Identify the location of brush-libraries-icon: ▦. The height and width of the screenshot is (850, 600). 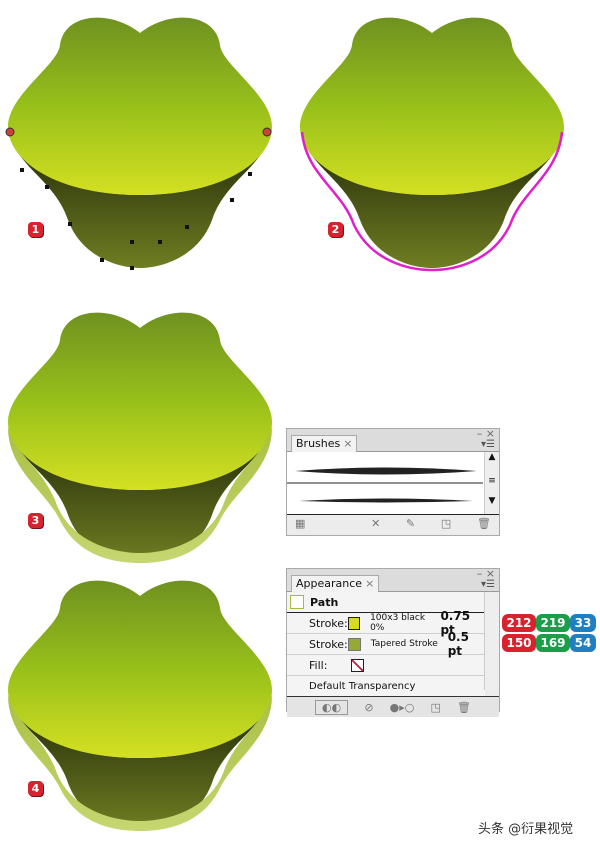
(300, 523).